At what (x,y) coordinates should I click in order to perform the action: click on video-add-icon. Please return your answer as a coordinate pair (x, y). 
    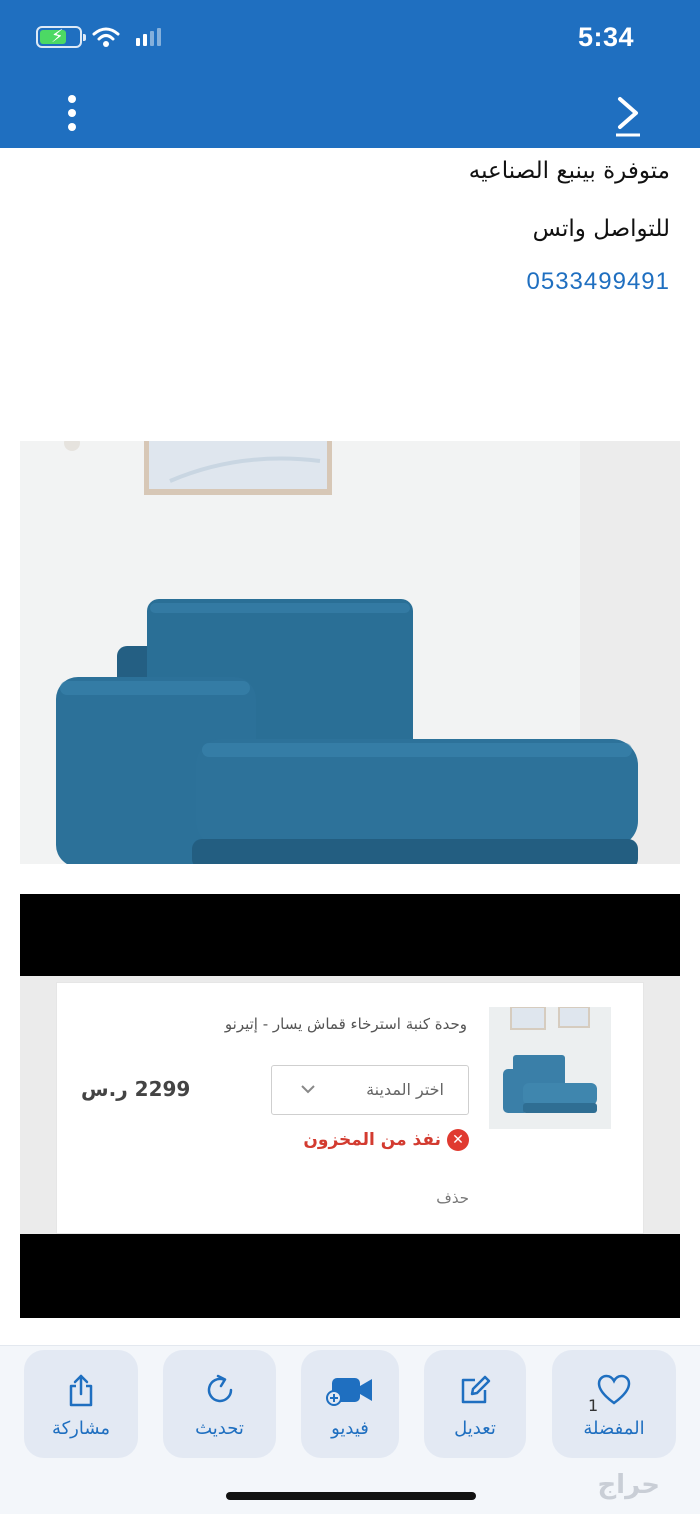
    Looking at the image, I should click on (349, 1392).